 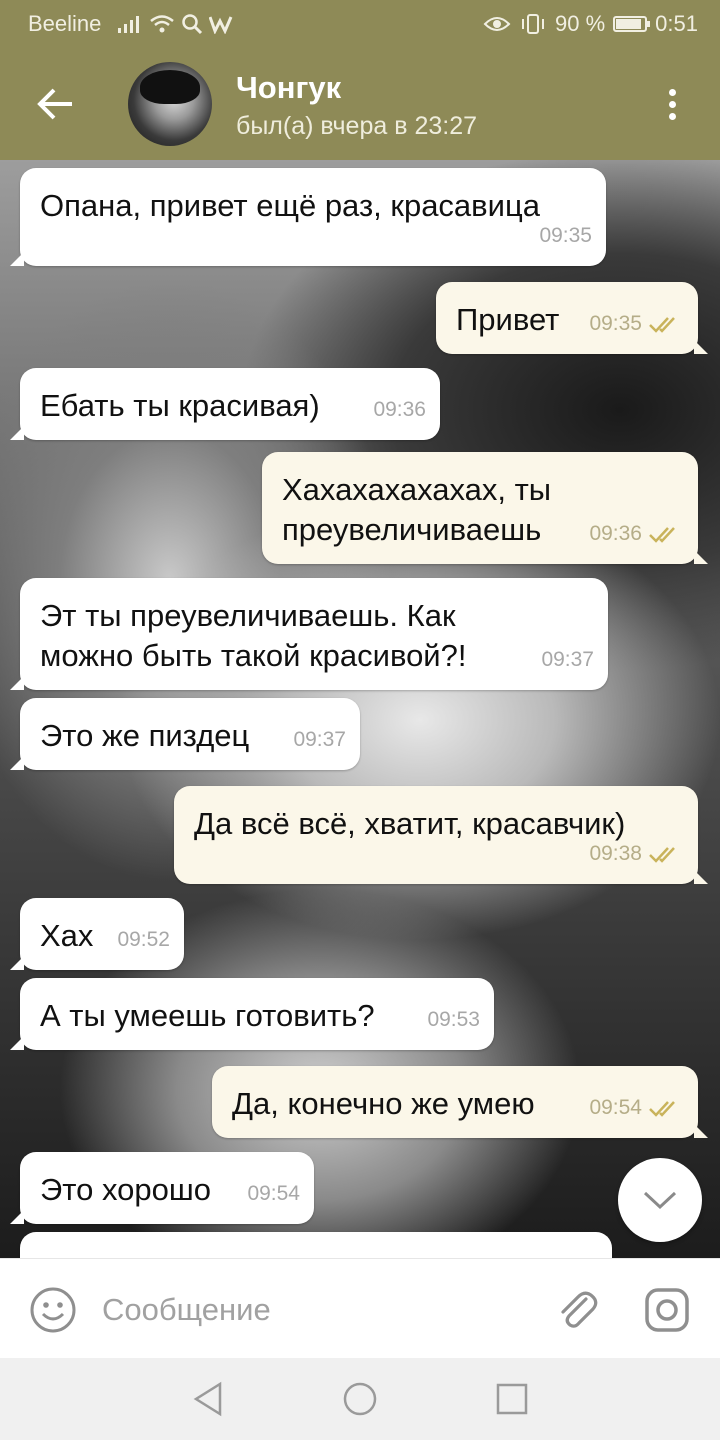 I want to click on message-text: Привет, so click(x=508, y=319).